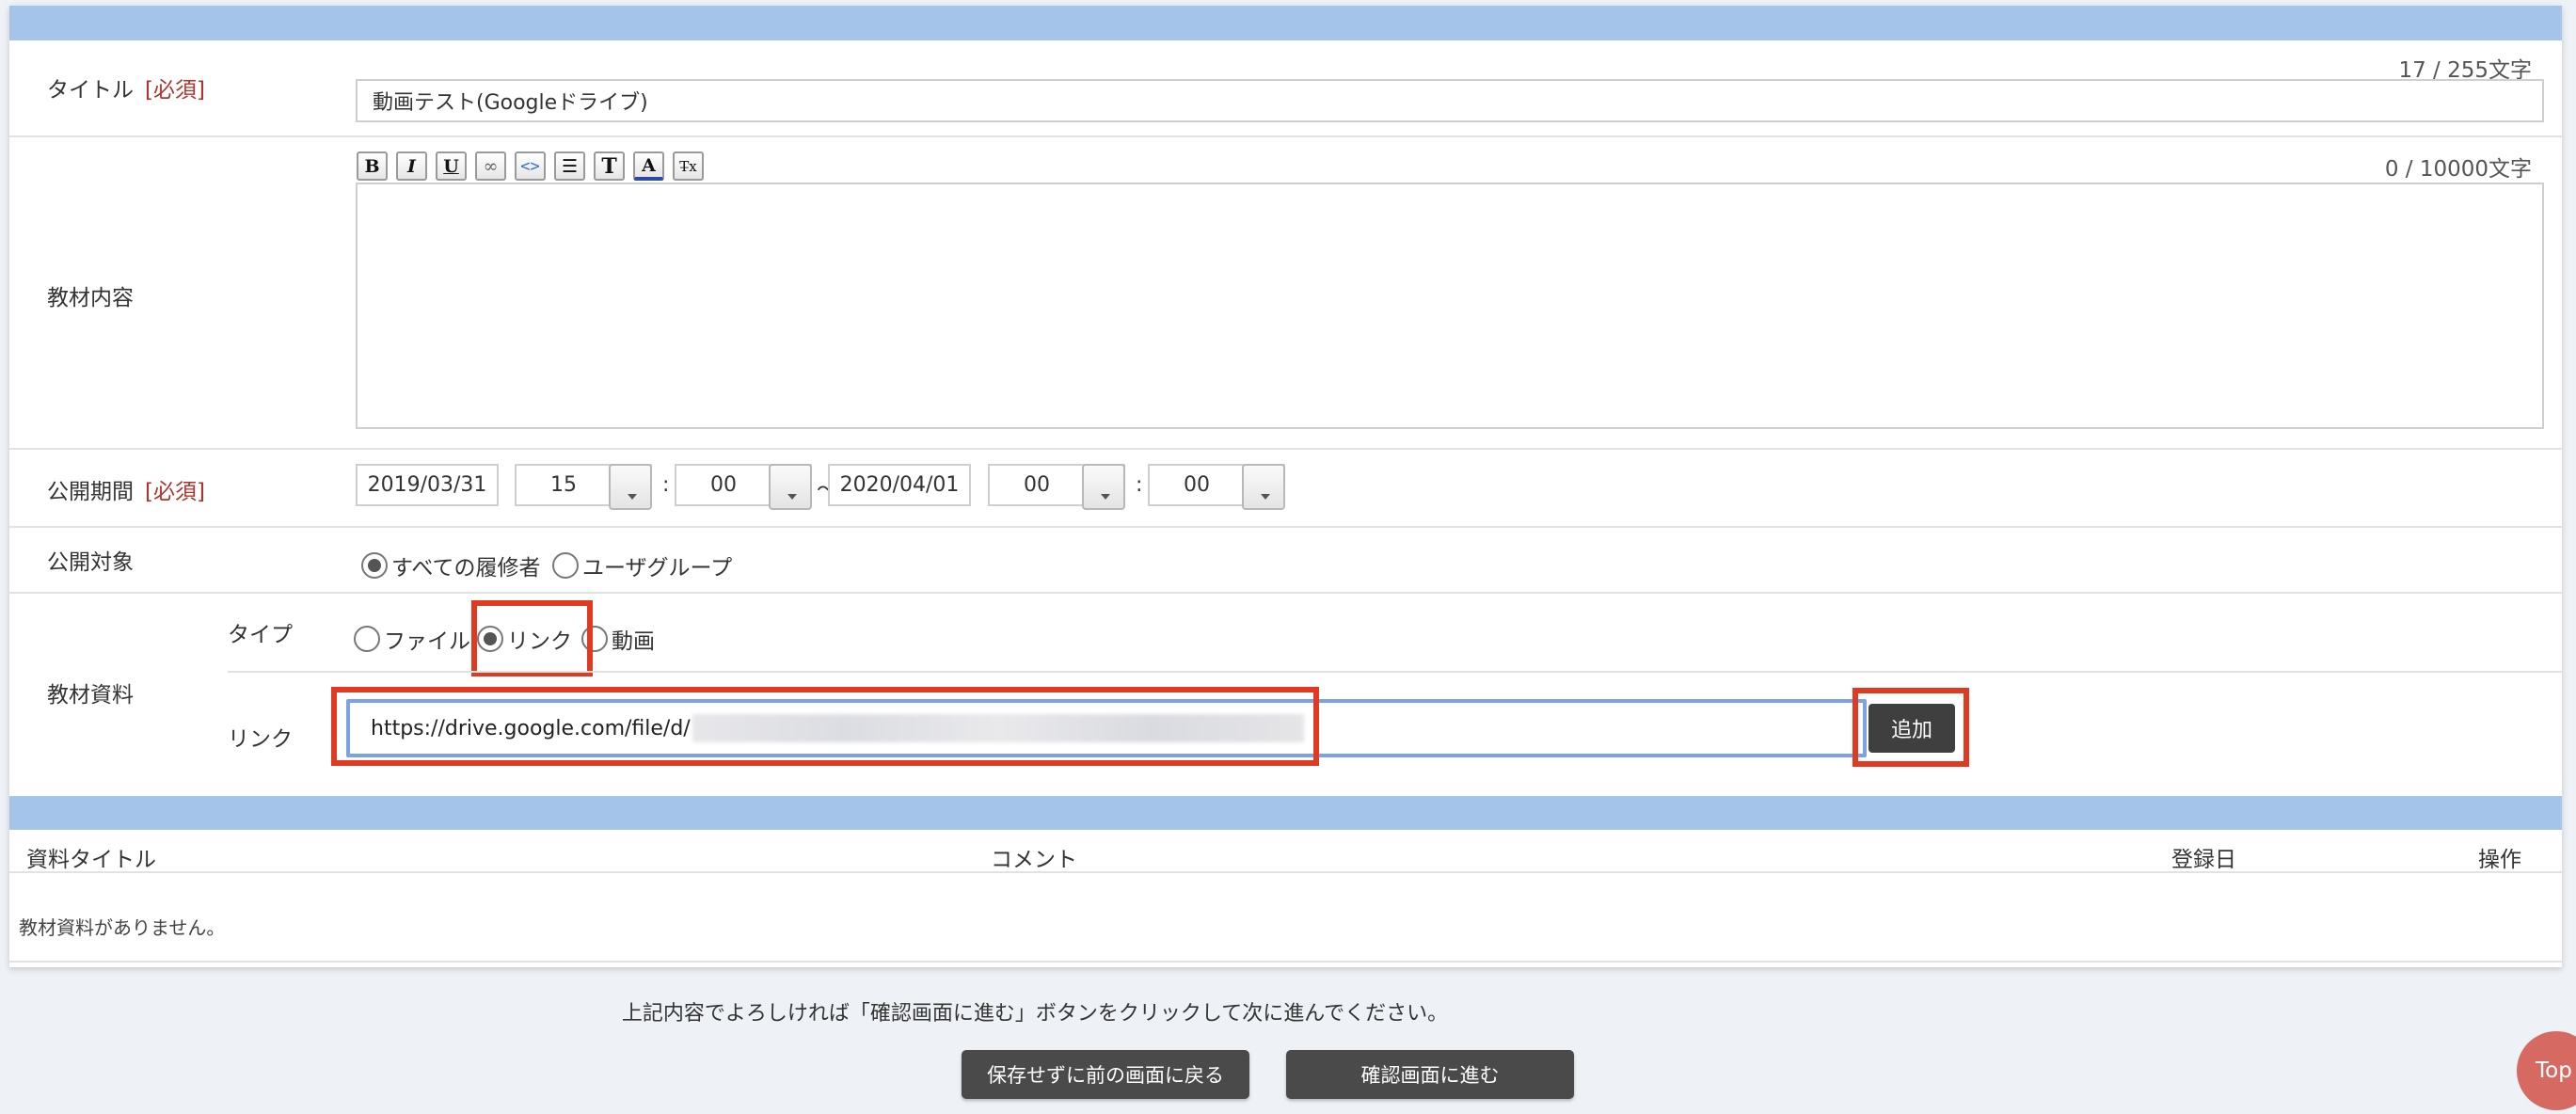  I want to click on audience-option-group: ユーザグループ, so click(642, 565).